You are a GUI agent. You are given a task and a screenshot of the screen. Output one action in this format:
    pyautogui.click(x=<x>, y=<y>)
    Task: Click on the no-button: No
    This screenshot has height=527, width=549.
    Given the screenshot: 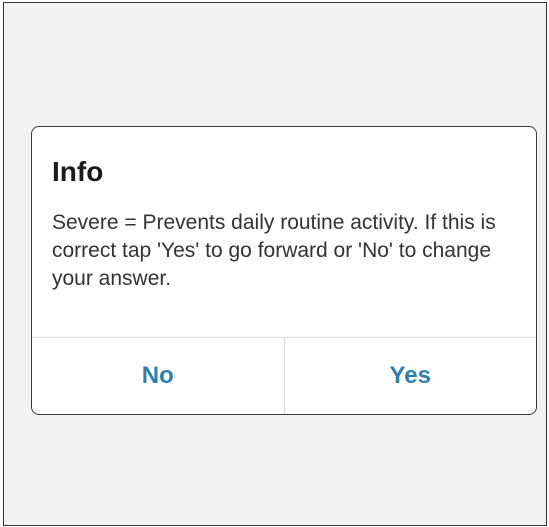 What is the action you would take?
    pyautogui.click(x=158, y=376)
    